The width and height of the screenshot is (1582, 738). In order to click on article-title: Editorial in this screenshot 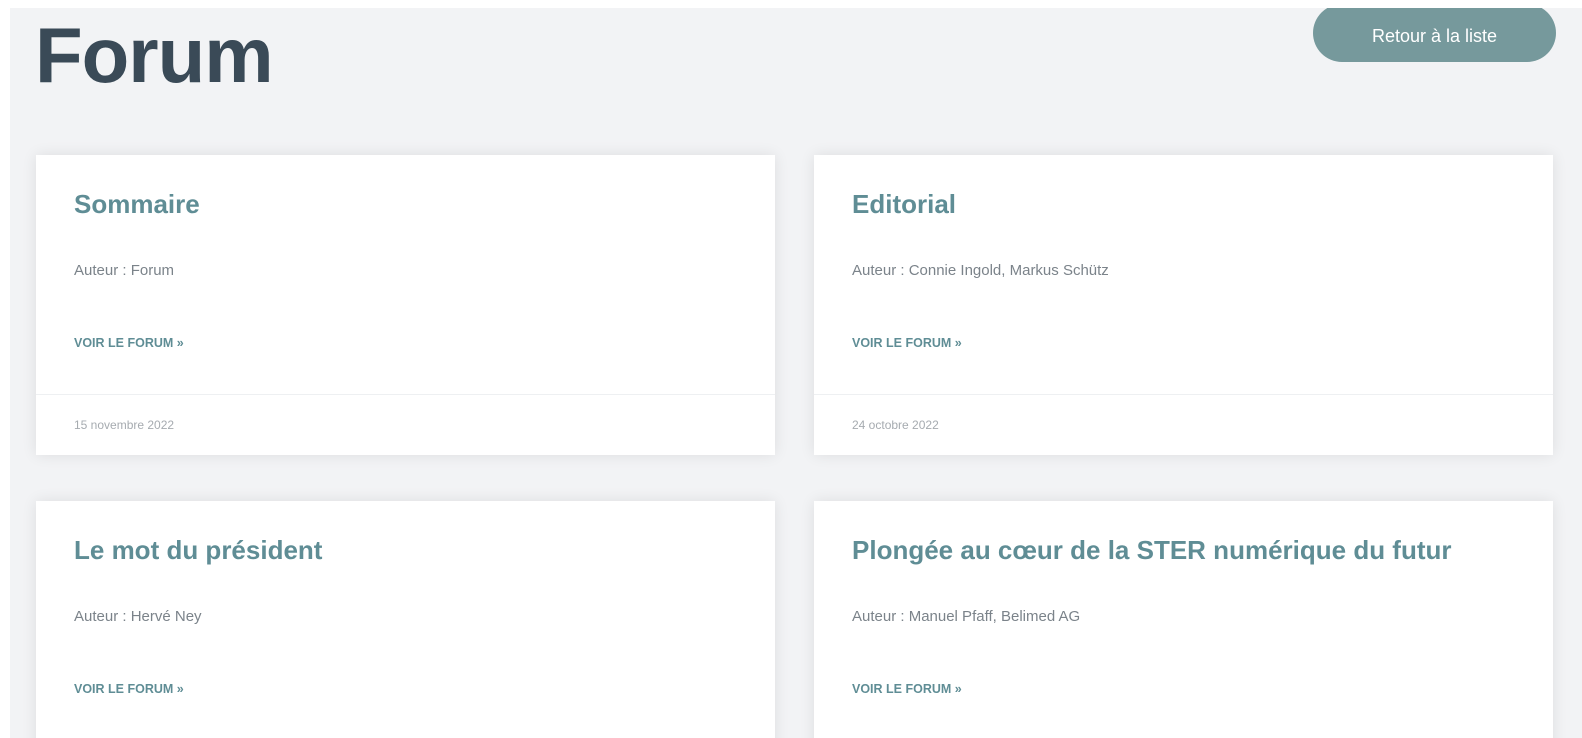, I will do `click(904, 204)`.